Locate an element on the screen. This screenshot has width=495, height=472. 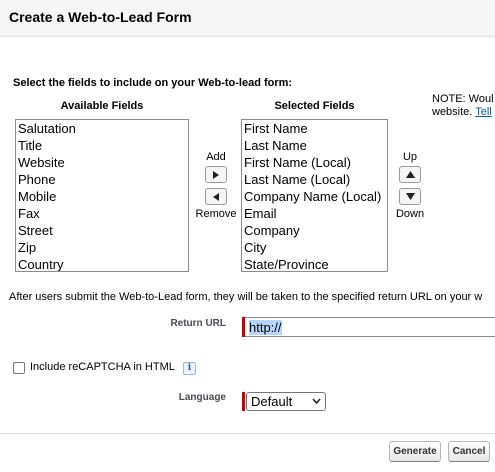
list-item: Fax is located at coordinates (102, 213).